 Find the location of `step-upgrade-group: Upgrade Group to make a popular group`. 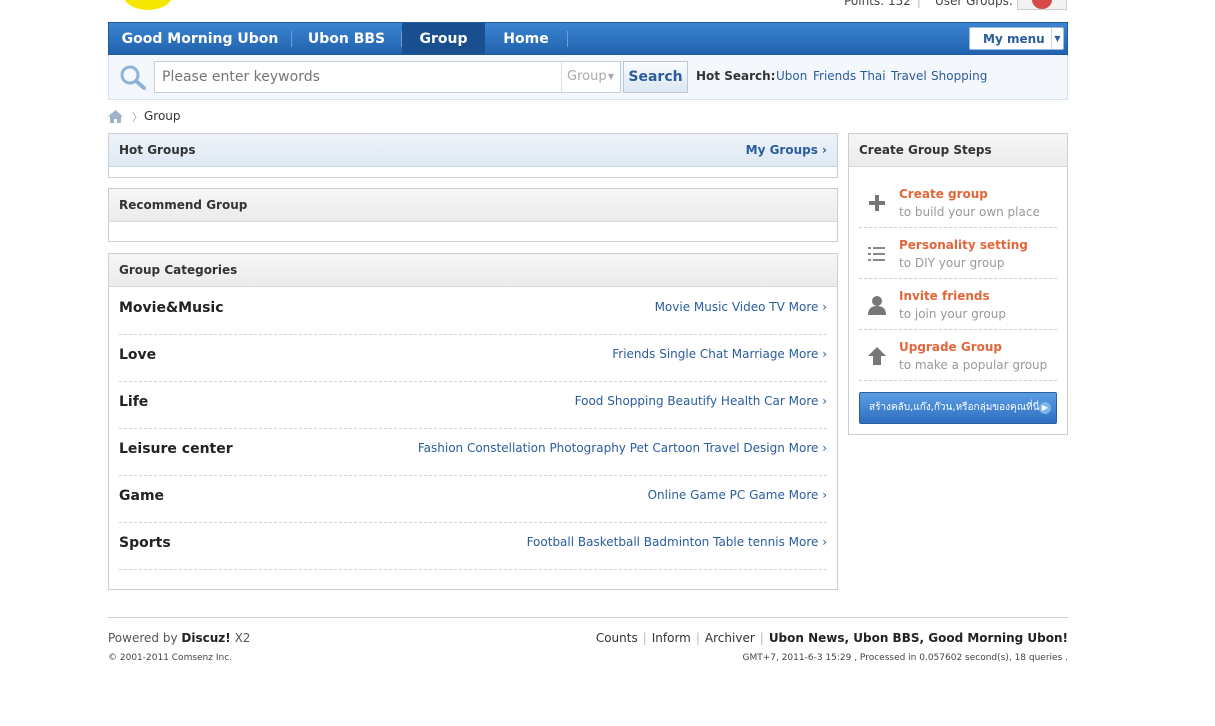

step-upgrade-group: Upgrade Group to make a popular group is located at coordinates (958, 355).